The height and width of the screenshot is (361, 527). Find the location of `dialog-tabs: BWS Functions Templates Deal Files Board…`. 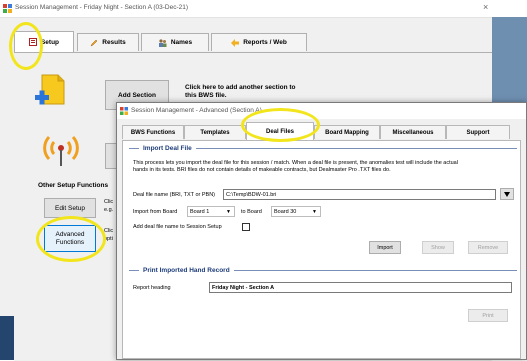

dialog-tabs: BWS Functions Templates Deal Files Board… is located at coordinates (321, 131).